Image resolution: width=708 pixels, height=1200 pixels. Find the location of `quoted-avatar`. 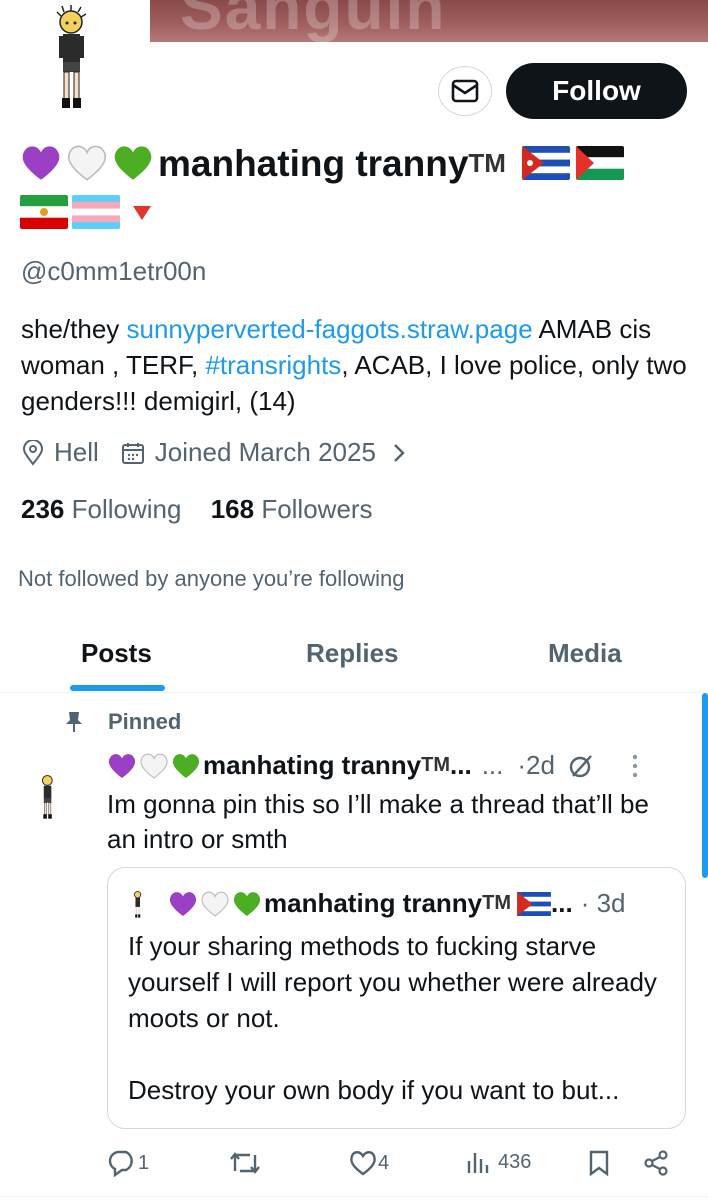

quoted-avatar is located at coordinates (138, 904).